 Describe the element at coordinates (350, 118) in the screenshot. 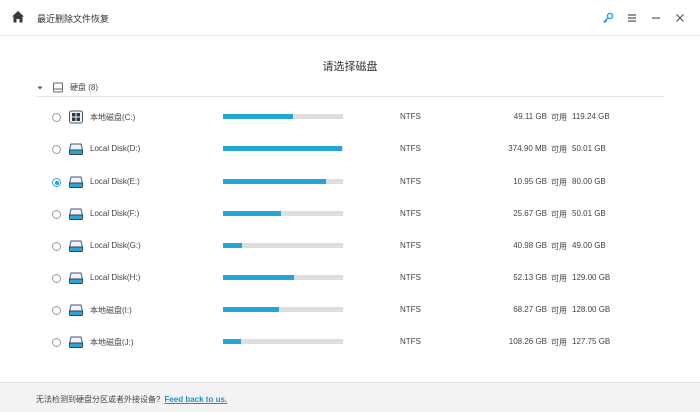

I see `disk-row: 本地磁盘(C:) NTFS 49.11 GB 可用 119.24 GB` at that location.